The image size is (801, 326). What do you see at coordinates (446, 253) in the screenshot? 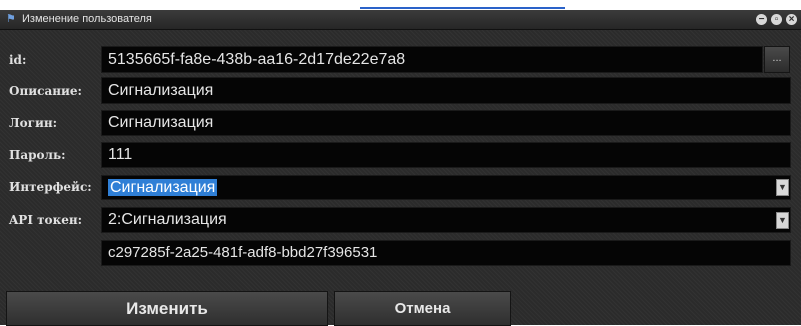
I see `api-token-value-field: c297285f-2a25-481f-adf8-bbd27f396531` at bounding box center [446, 253].